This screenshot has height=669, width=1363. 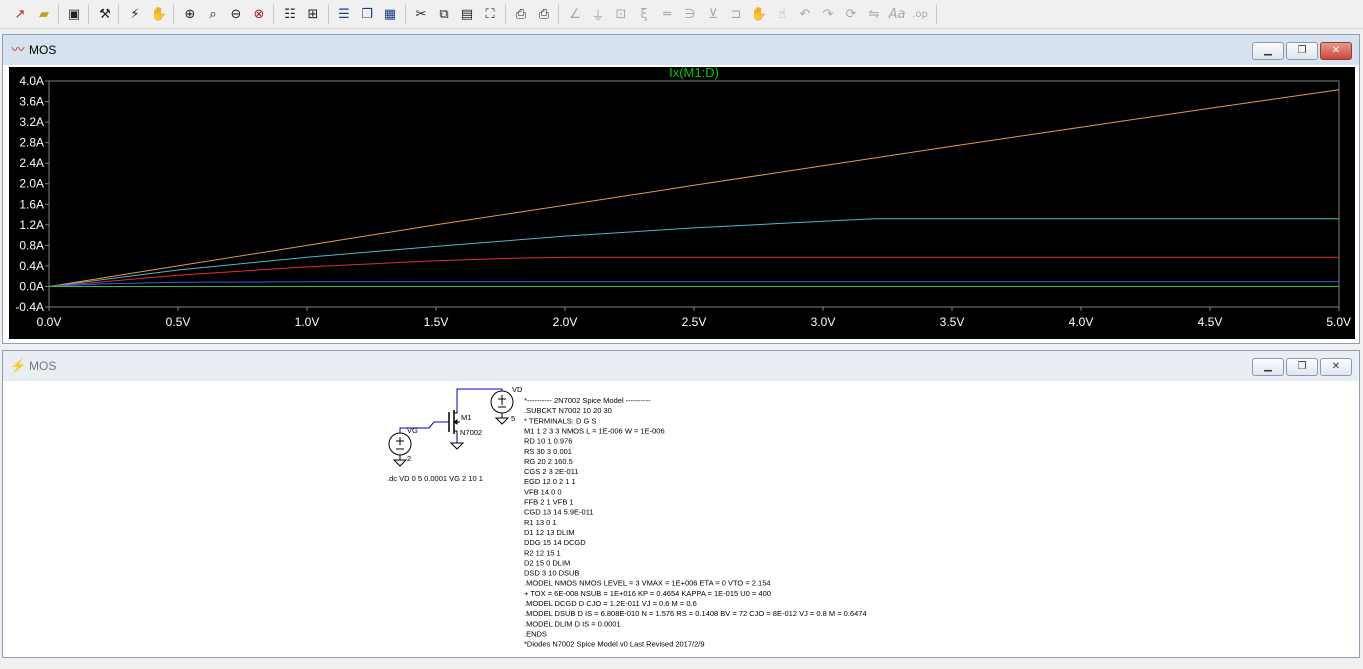 What do you see at coordinates (823, 322) in the screenshot?
I see `x-tick-label: 3.0V` at bounding box center [823, 322].